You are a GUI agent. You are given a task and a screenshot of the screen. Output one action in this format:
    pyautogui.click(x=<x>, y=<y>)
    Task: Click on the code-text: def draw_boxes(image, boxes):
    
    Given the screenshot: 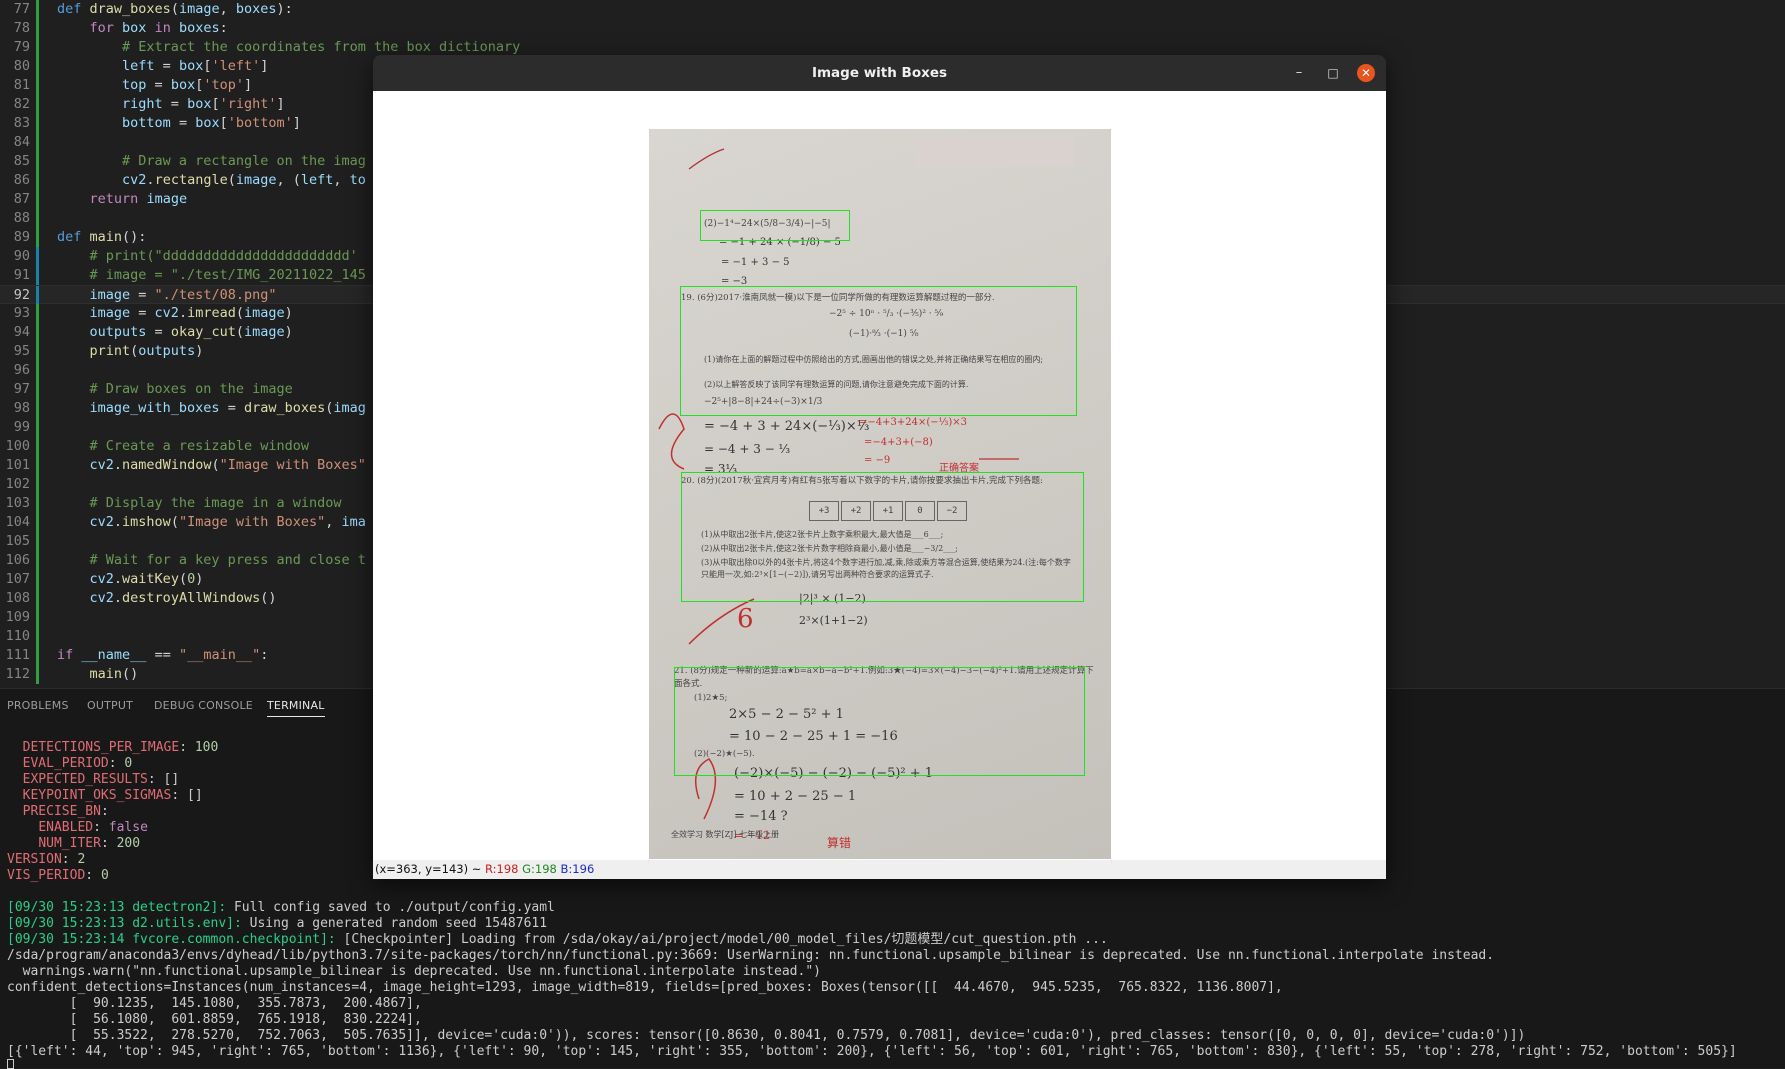 What is the action you would take?
    pyautogui.click(x=175, y=9)
    